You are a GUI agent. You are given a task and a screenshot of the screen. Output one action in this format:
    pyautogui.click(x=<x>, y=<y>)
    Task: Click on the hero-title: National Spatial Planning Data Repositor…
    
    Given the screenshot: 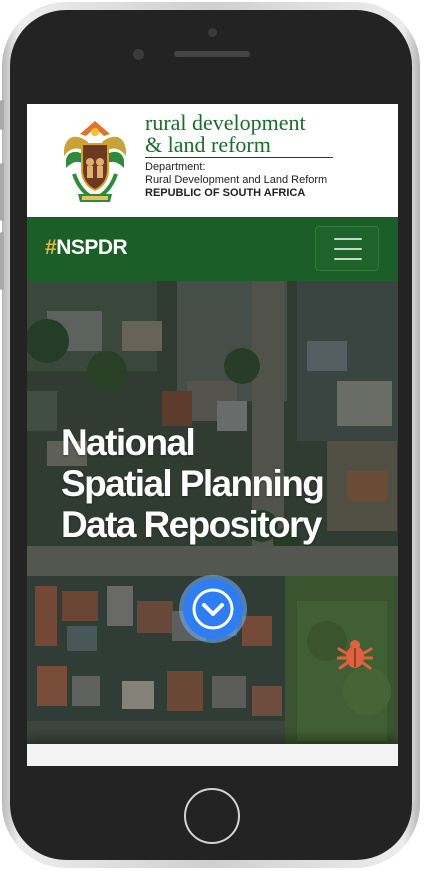 What is the action you would take?
    pyautogui.click(x=193, y=483)
    